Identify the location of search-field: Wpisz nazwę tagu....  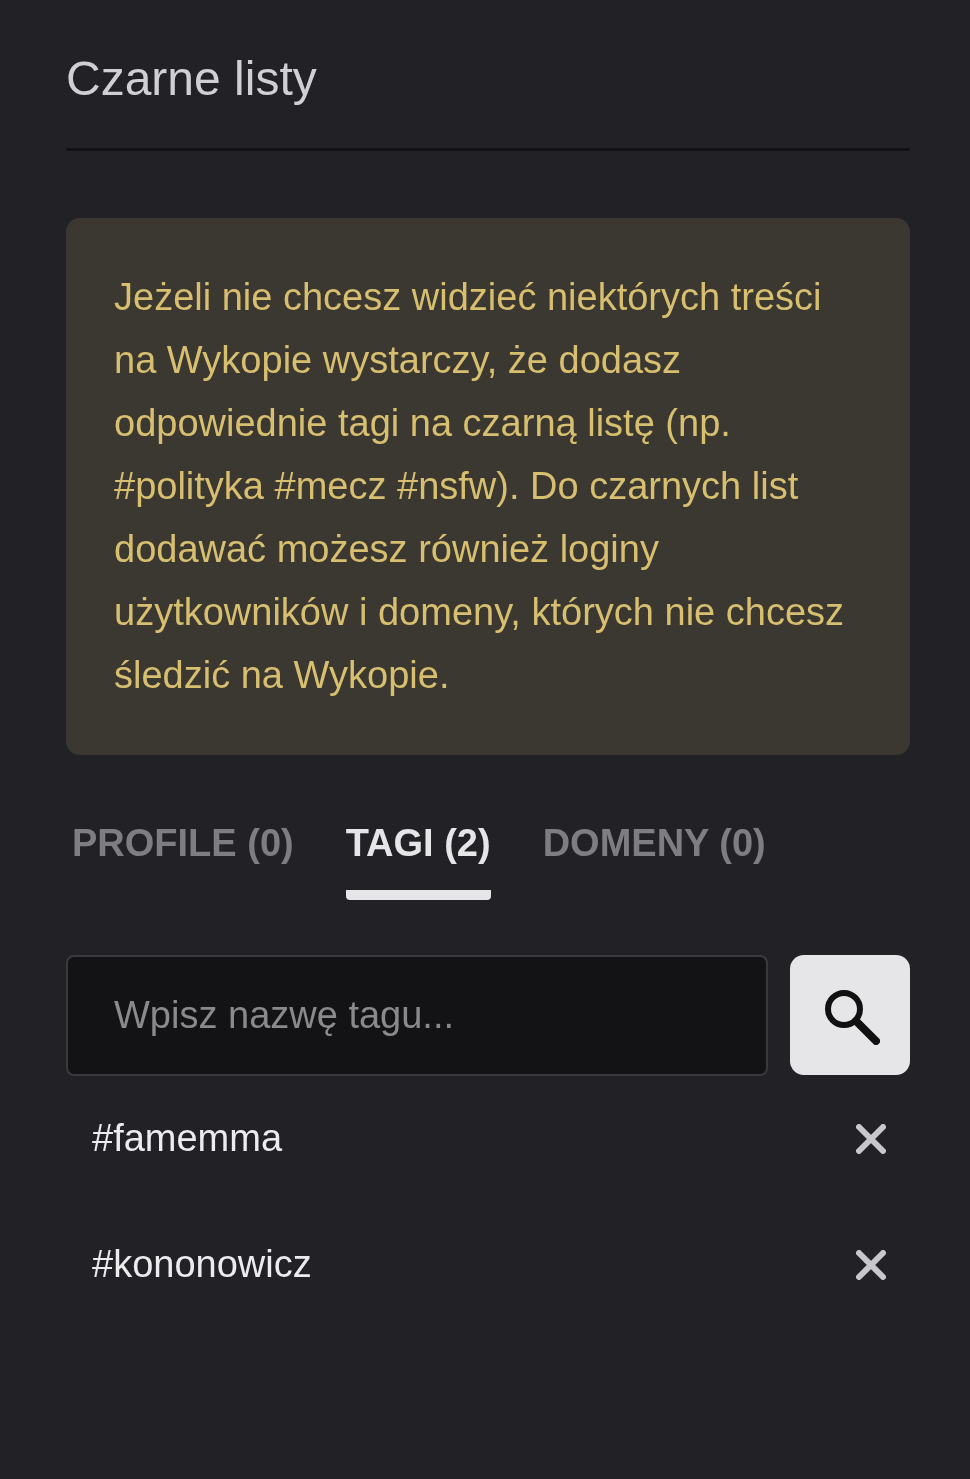
(417, 1015).